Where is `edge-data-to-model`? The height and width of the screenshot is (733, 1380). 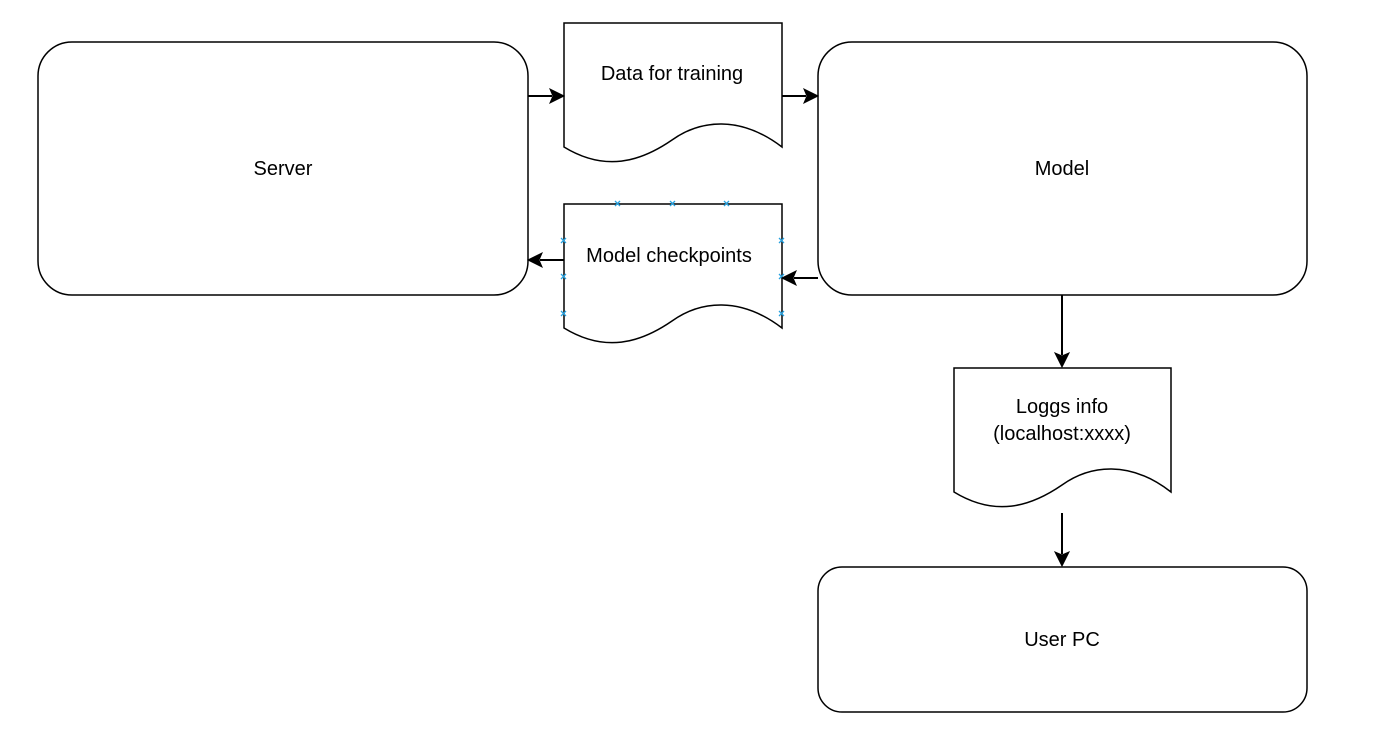
edge-data-to-model is located at coordinates (801, 96).